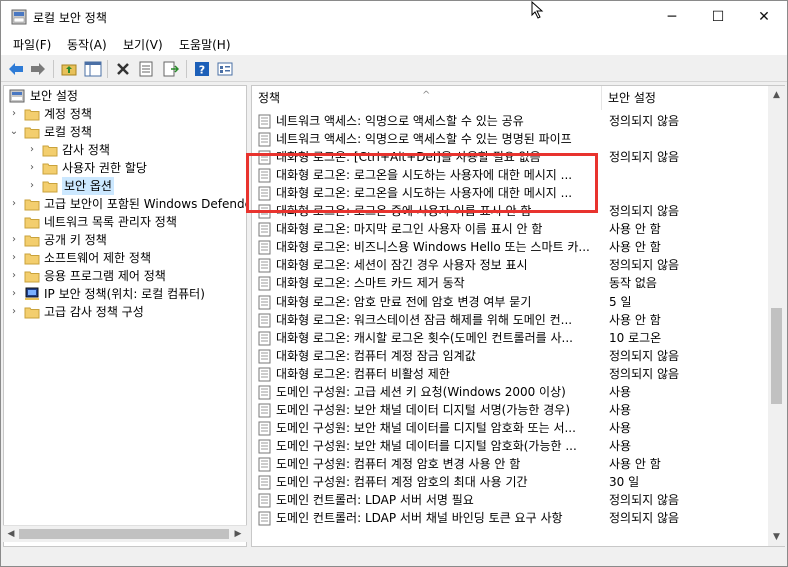 This screenshot has width=788, height=567. What do you see at coordinates (238, 534) in the screenshot?
I see `scroll-right-icon: ▶` at bounding box center [238, 534].